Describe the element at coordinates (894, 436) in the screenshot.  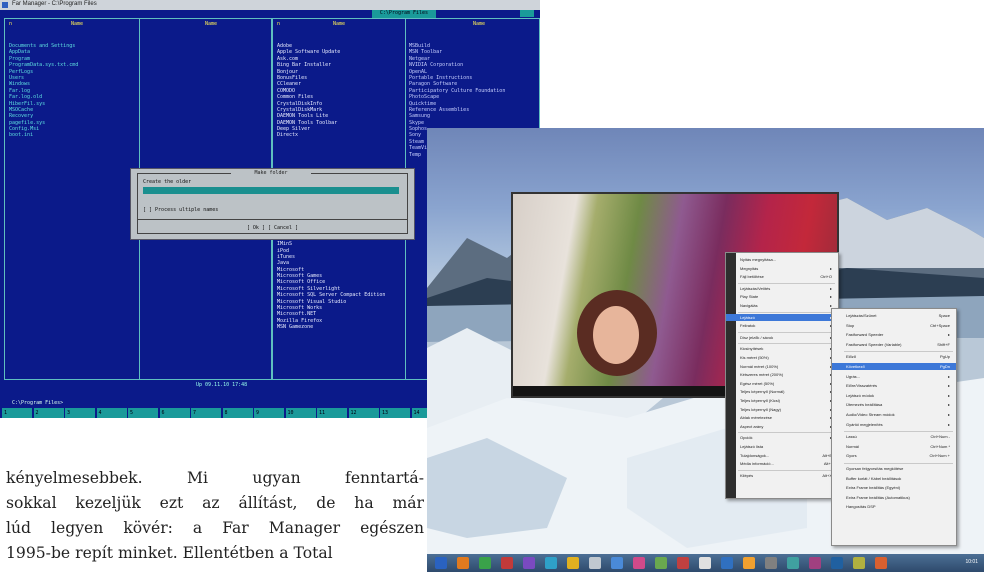
I see `menu-item: Lassú Ctrl+Num -` at that location.